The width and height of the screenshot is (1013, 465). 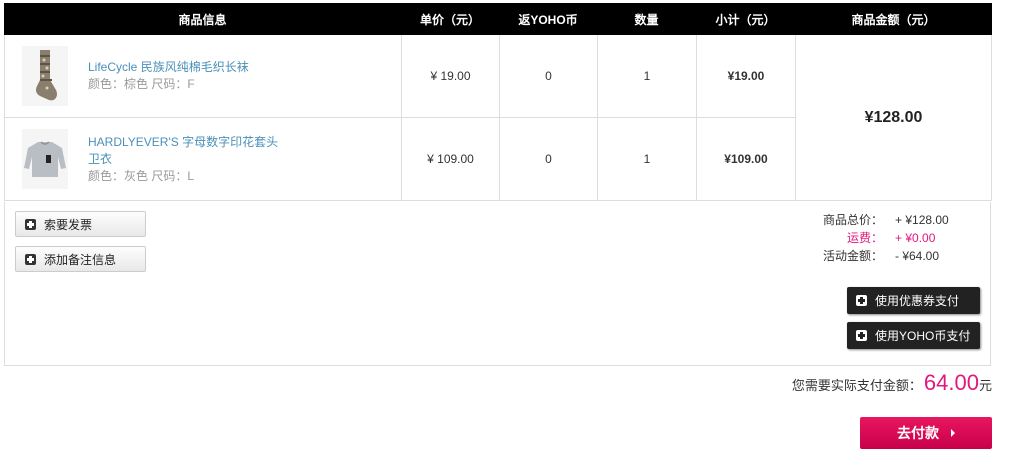 What do you see at coordinates (188, 151) in the screenshot?
I see `product-name-link: HARDLYEVER'S 字母数字印花套头卫衣` at bounding box center [188, 151].